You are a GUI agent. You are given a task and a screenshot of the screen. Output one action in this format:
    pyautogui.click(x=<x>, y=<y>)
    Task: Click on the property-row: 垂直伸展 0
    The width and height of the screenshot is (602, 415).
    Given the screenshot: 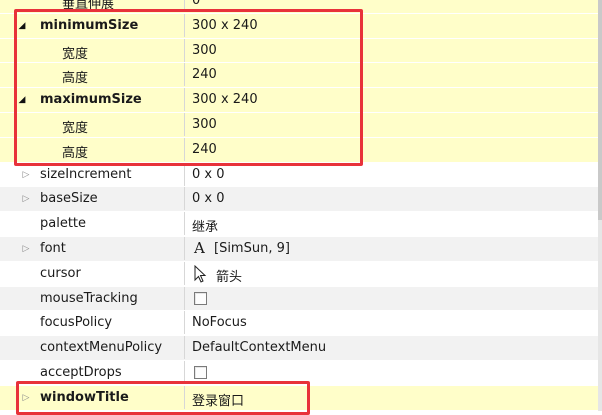 What is the action you would take?
    pyautogui.click(x=301, y=7)
    